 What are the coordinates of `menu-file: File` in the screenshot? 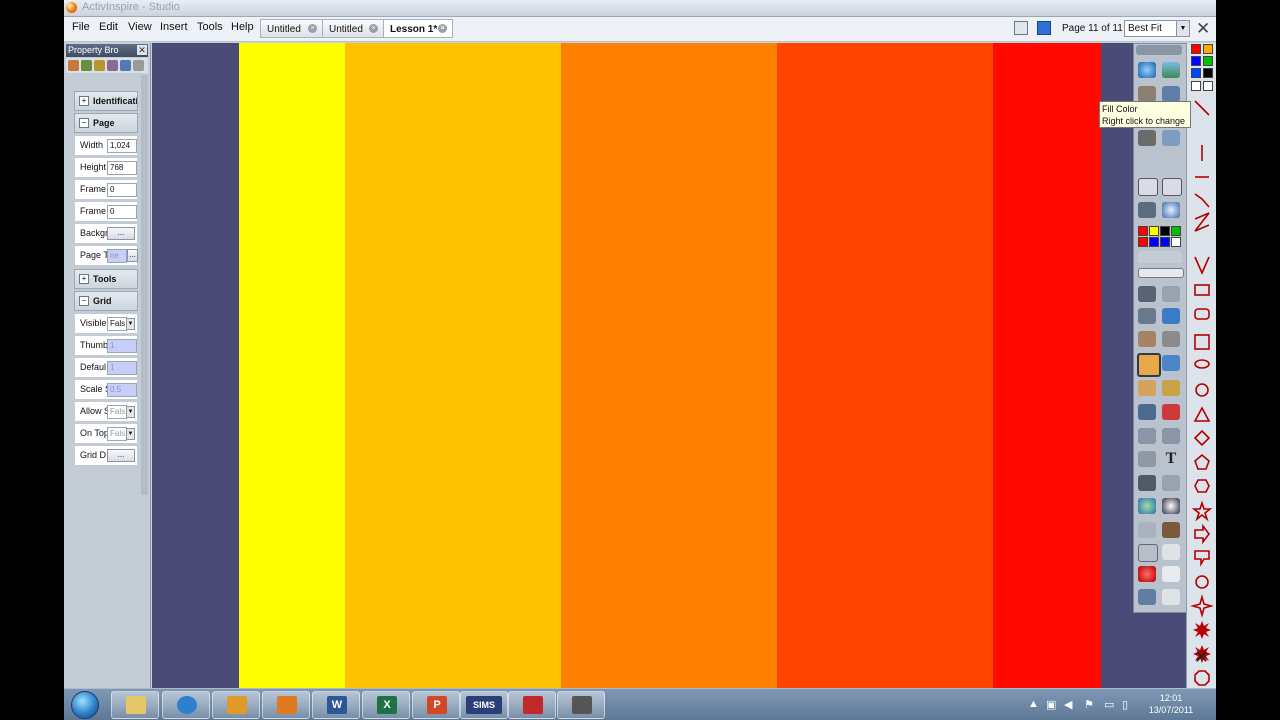 It's located at (81, 27).